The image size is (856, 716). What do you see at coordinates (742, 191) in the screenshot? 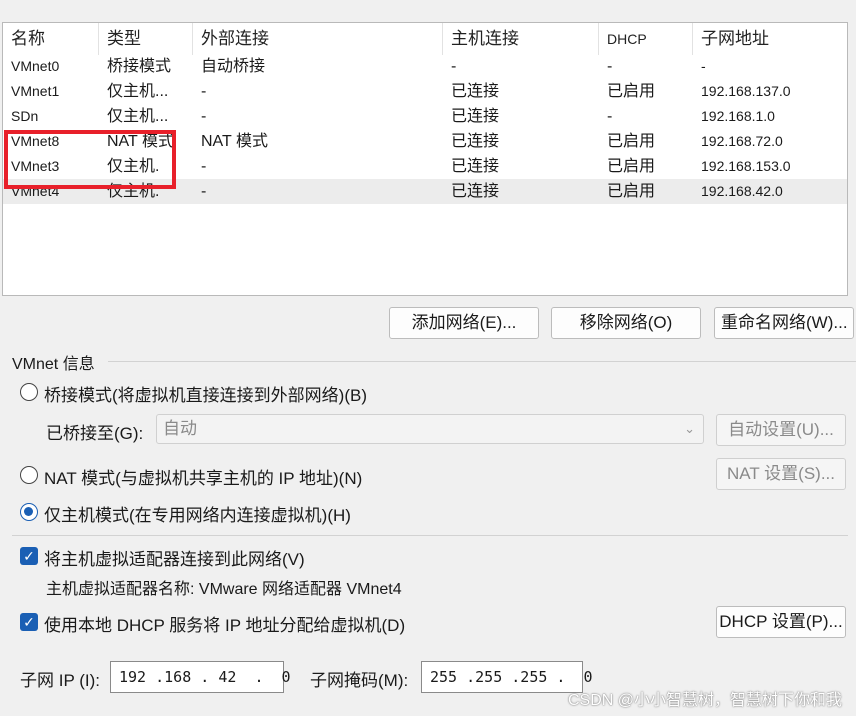
I see `cell-subnet: 192.168.42.0` at bounding box center [742, 191].